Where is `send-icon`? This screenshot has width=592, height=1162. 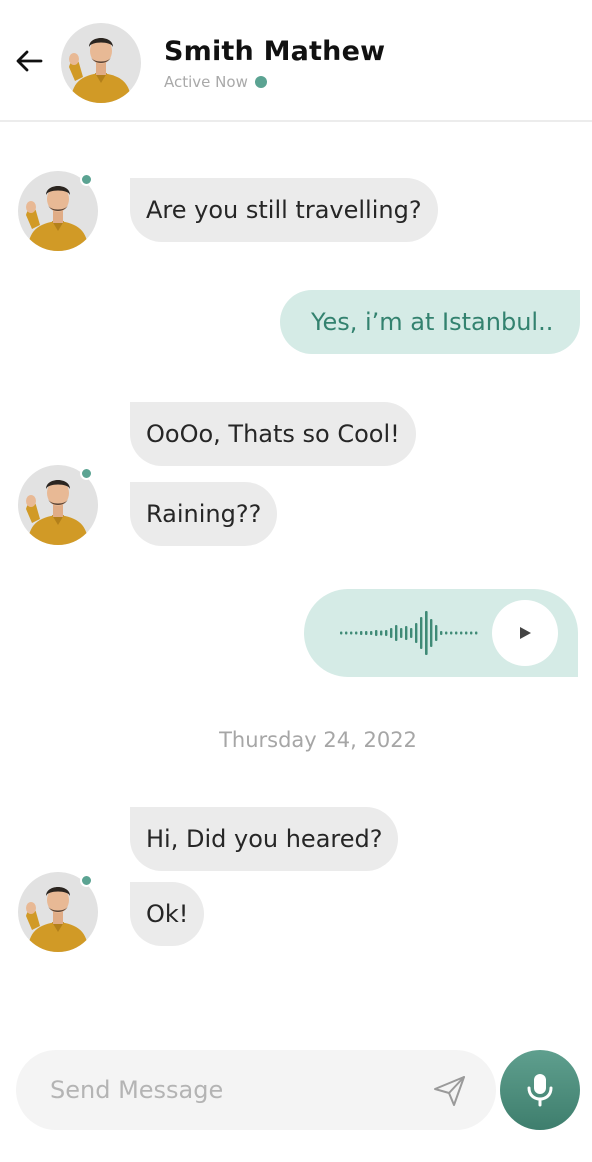 send-icon is located at coordinates (449, 1091).